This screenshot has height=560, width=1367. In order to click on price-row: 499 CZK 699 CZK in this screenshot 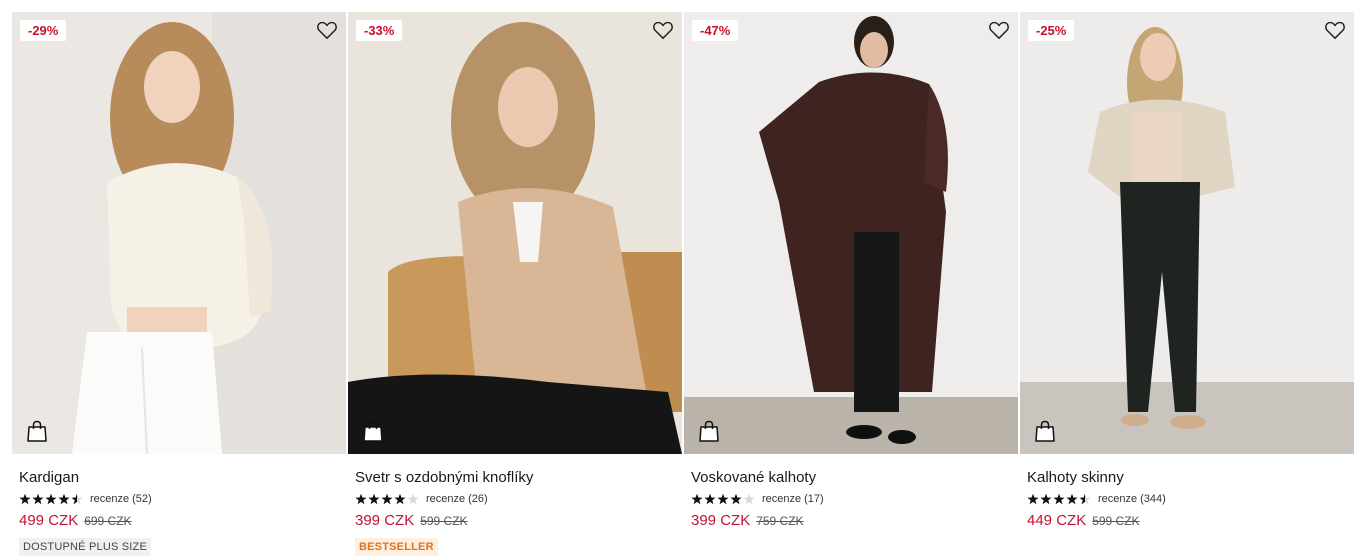, I will do `click(179, 521)`.